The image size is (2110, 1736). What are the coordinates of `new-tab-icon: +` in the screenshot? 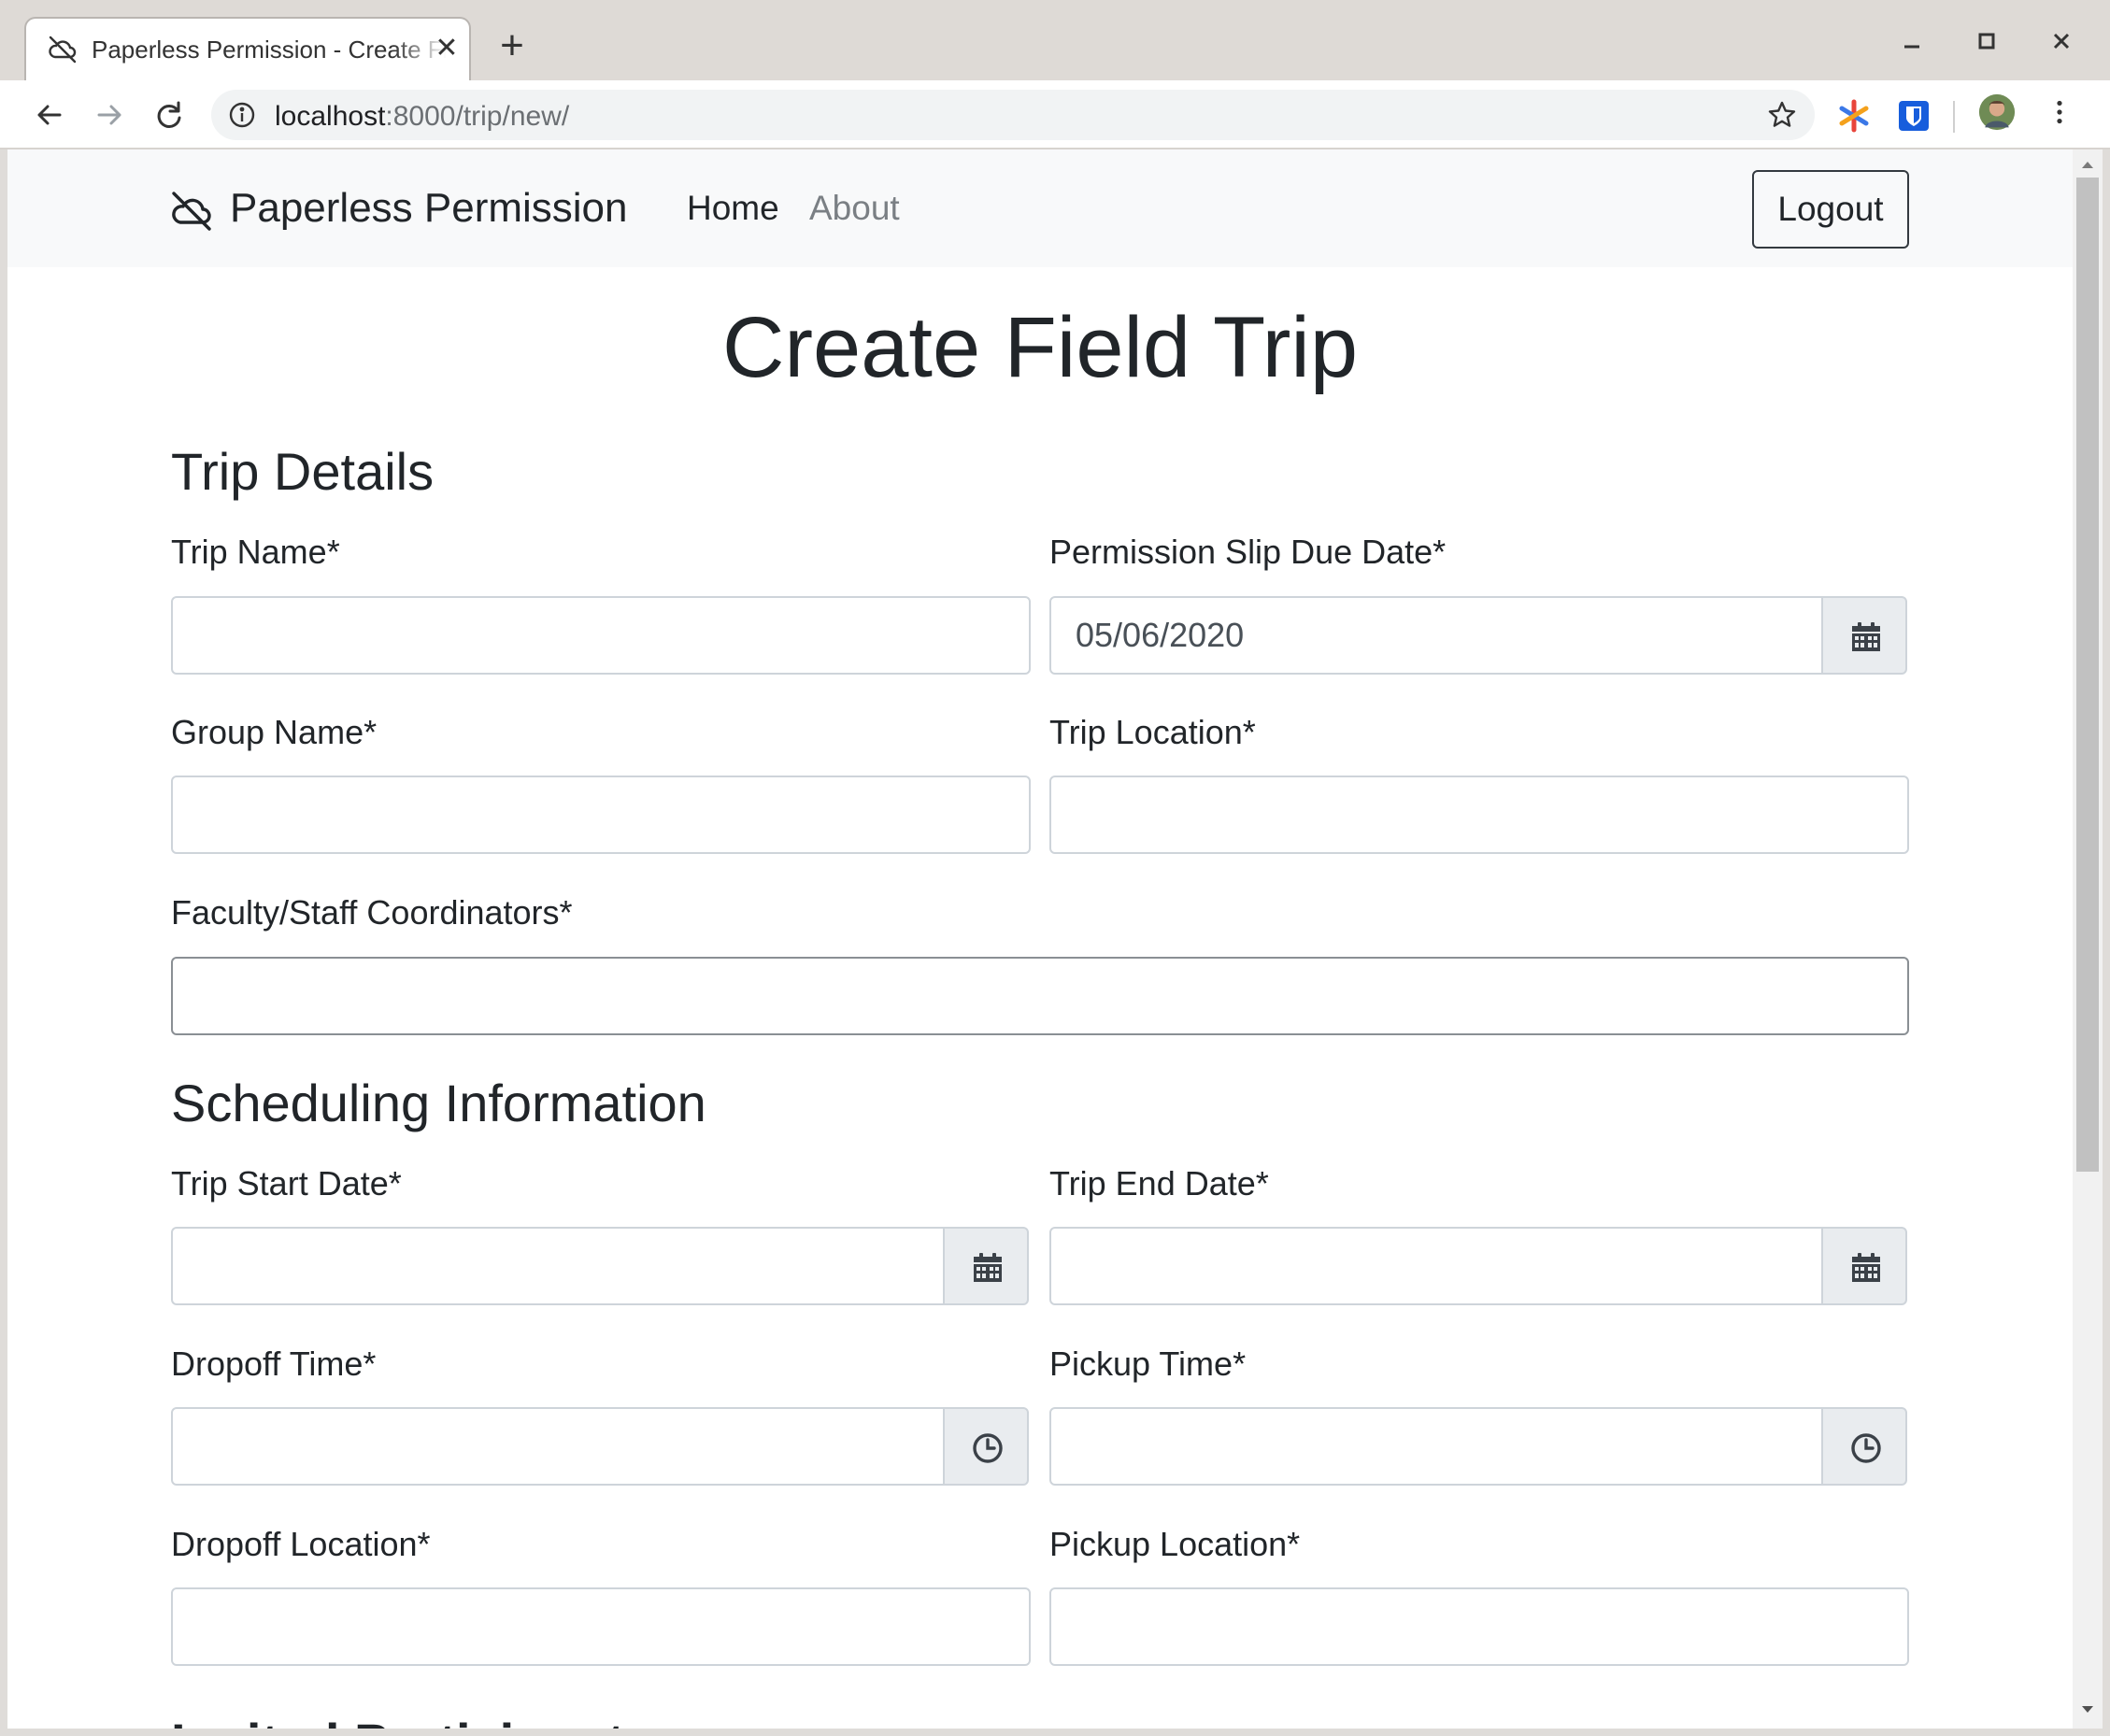 It's located at (512, 45).